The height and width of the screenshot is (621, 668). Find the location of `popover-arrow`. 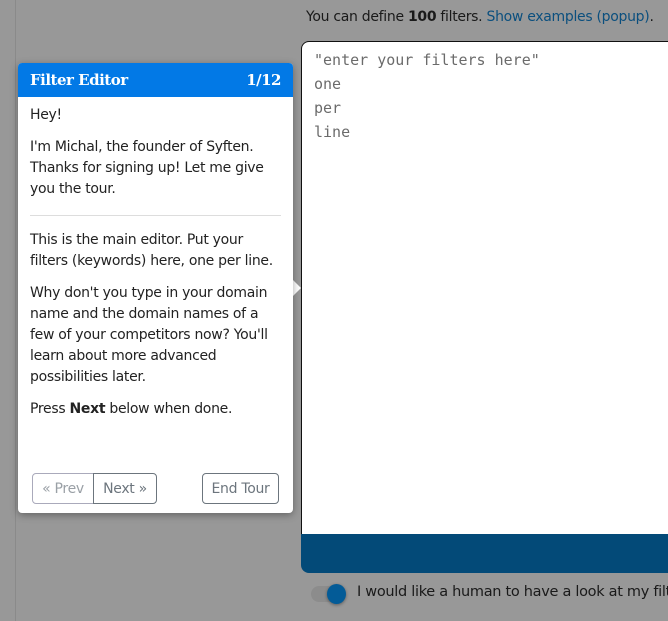

popover-arrow is located at coordinates (297, 288).